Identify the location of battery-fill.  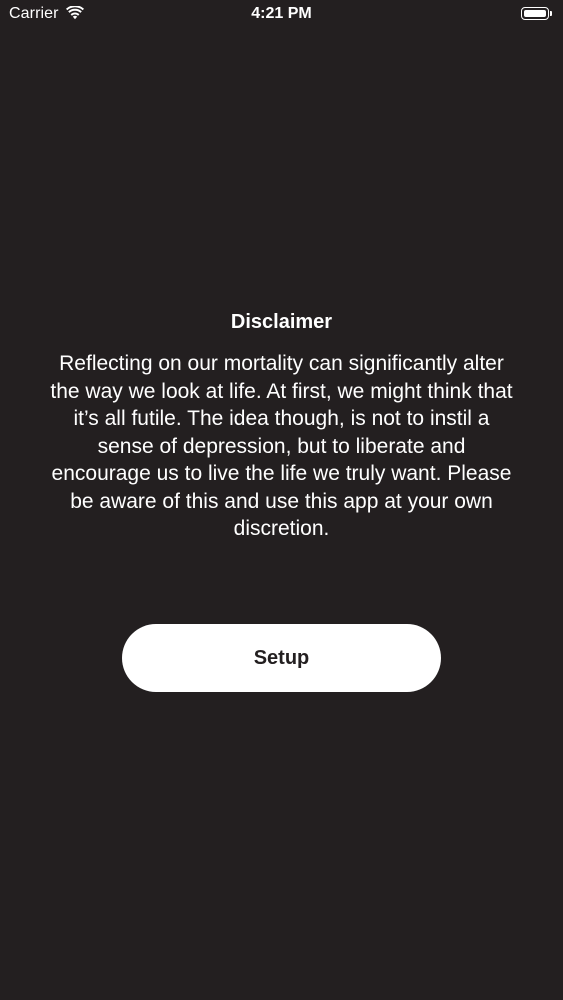
(535, 13).